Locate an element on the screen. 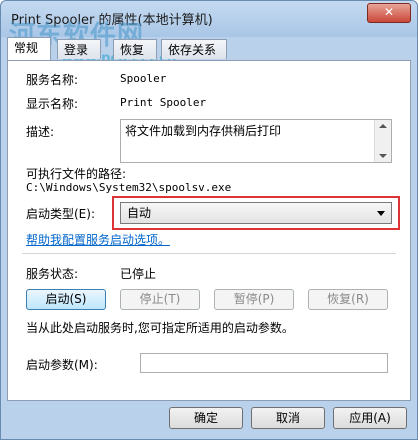 The image size is (420, 442). exec-path-value: C:\Windows\System32\spoolsv.exe is located at coordinates (129, 187).